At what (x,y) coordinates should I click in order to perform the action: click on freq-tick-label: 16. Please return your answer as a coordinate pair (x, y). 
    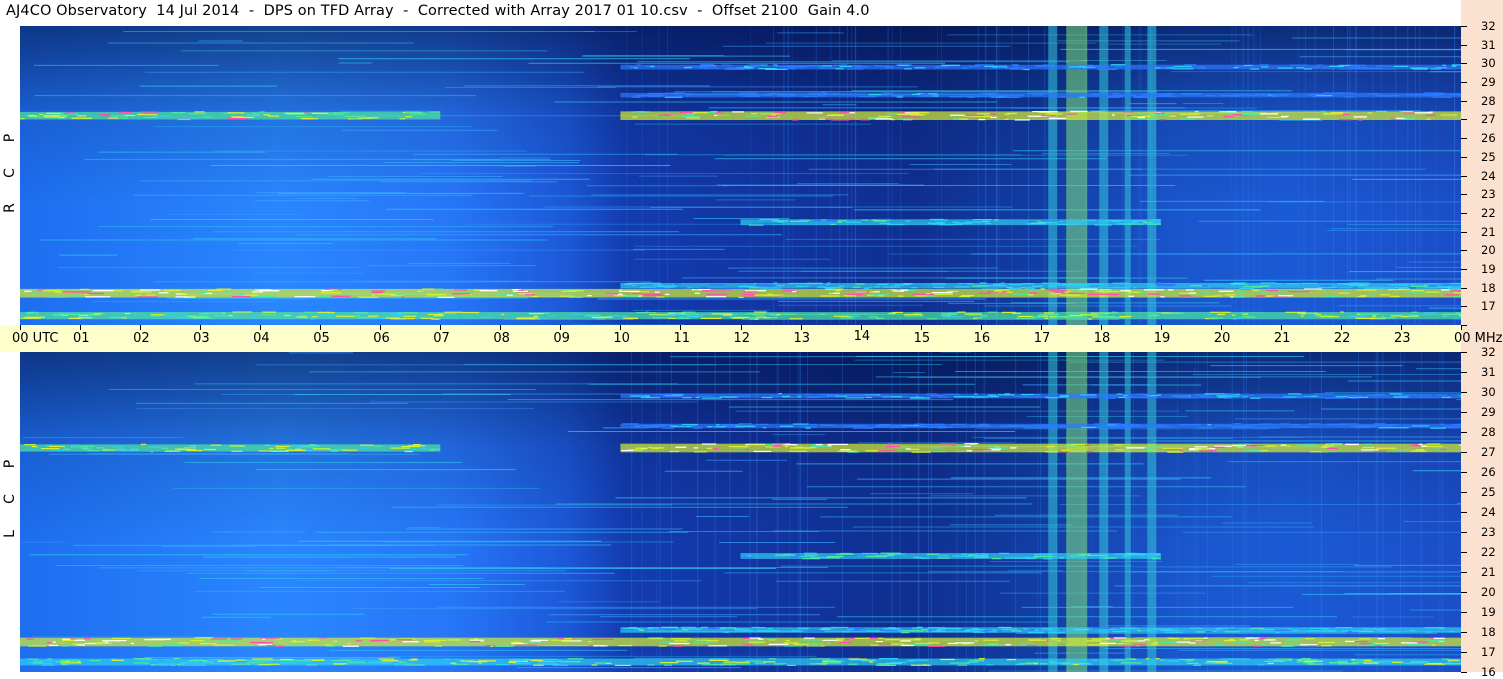
    Looking at the image, I should click on (1488, 672).